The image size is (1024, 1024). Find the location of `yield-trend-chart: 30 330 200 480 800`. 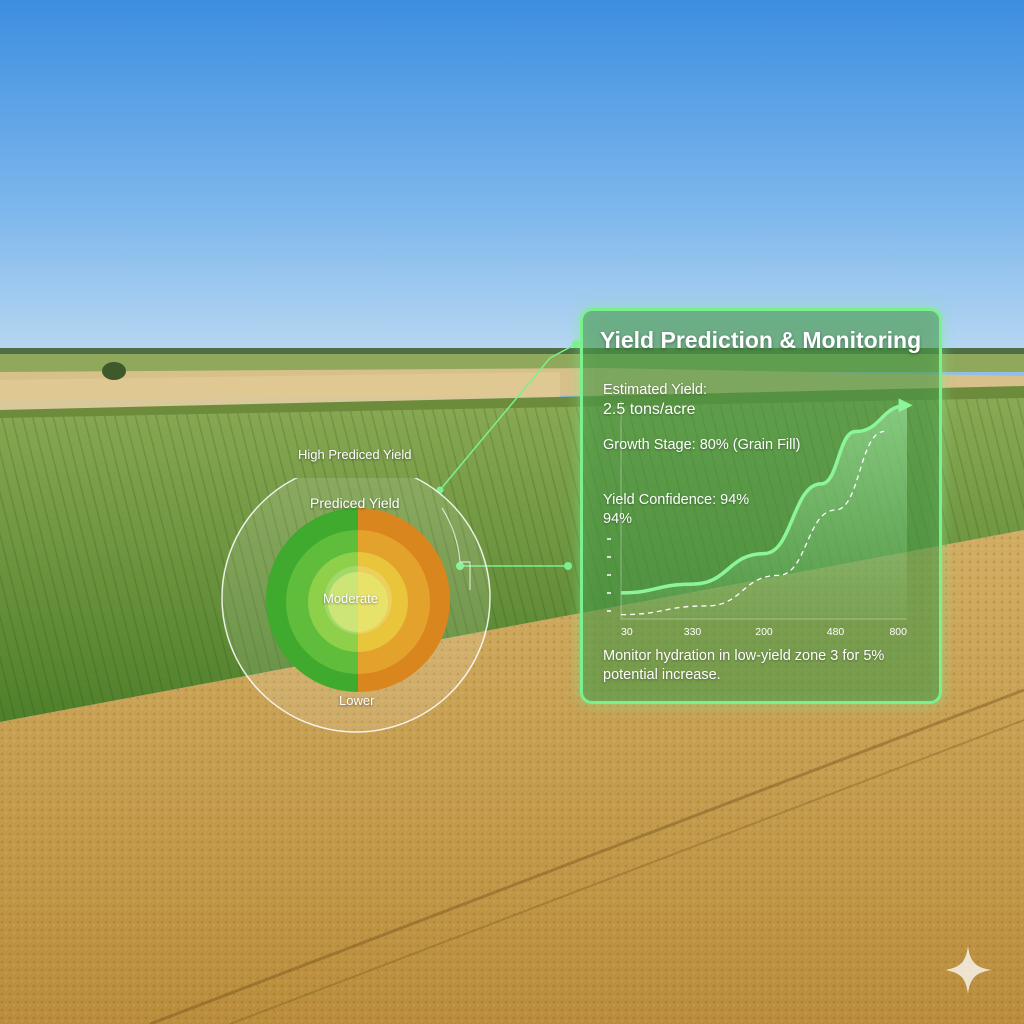

yield-trend-chart: 30 330 200 480 800 is located at coordinates (760, 518).